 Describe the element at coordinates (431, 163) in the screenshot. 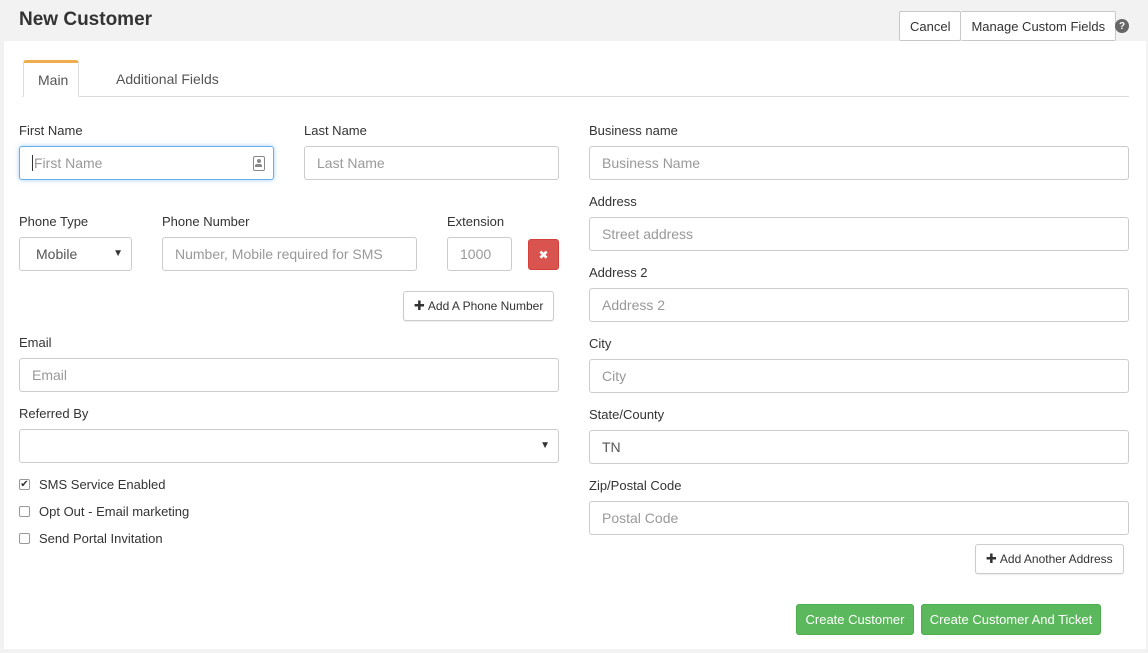

I see `last-name-input: Last Name` at that location.